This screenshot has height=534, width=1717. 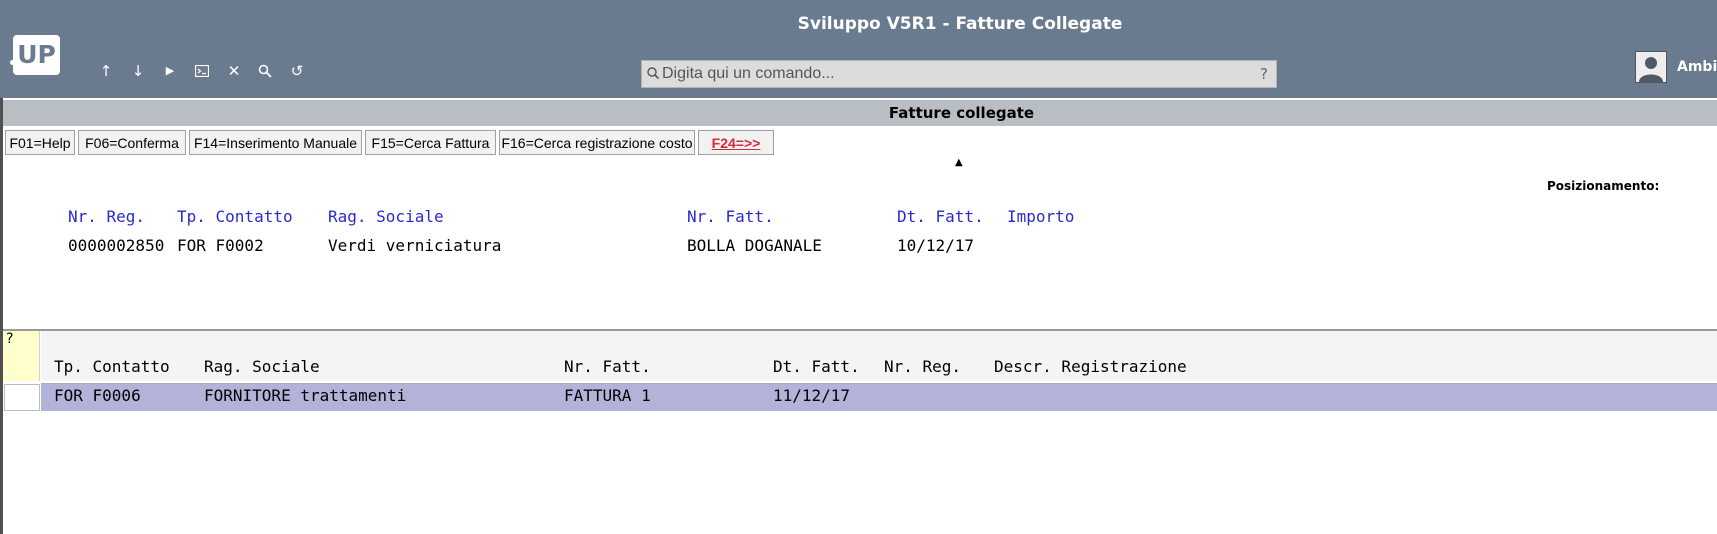 I want to click on close-icon: ✕, so click(x=234, y=71).